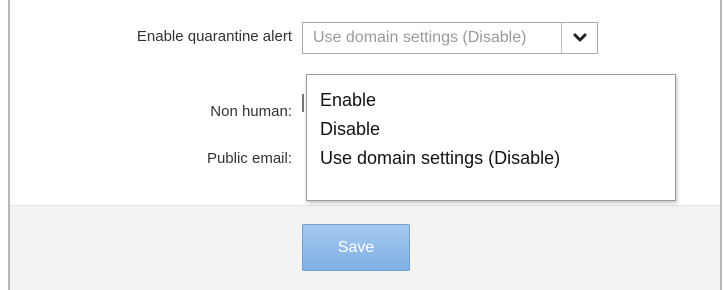 The width and height of the screenshot is (724, 290). What do you see at coordinates (214, 36) in the screenshot?
I see `quarantine-alert-label: Enable quarantine alert` at bounding box center [214, 36].